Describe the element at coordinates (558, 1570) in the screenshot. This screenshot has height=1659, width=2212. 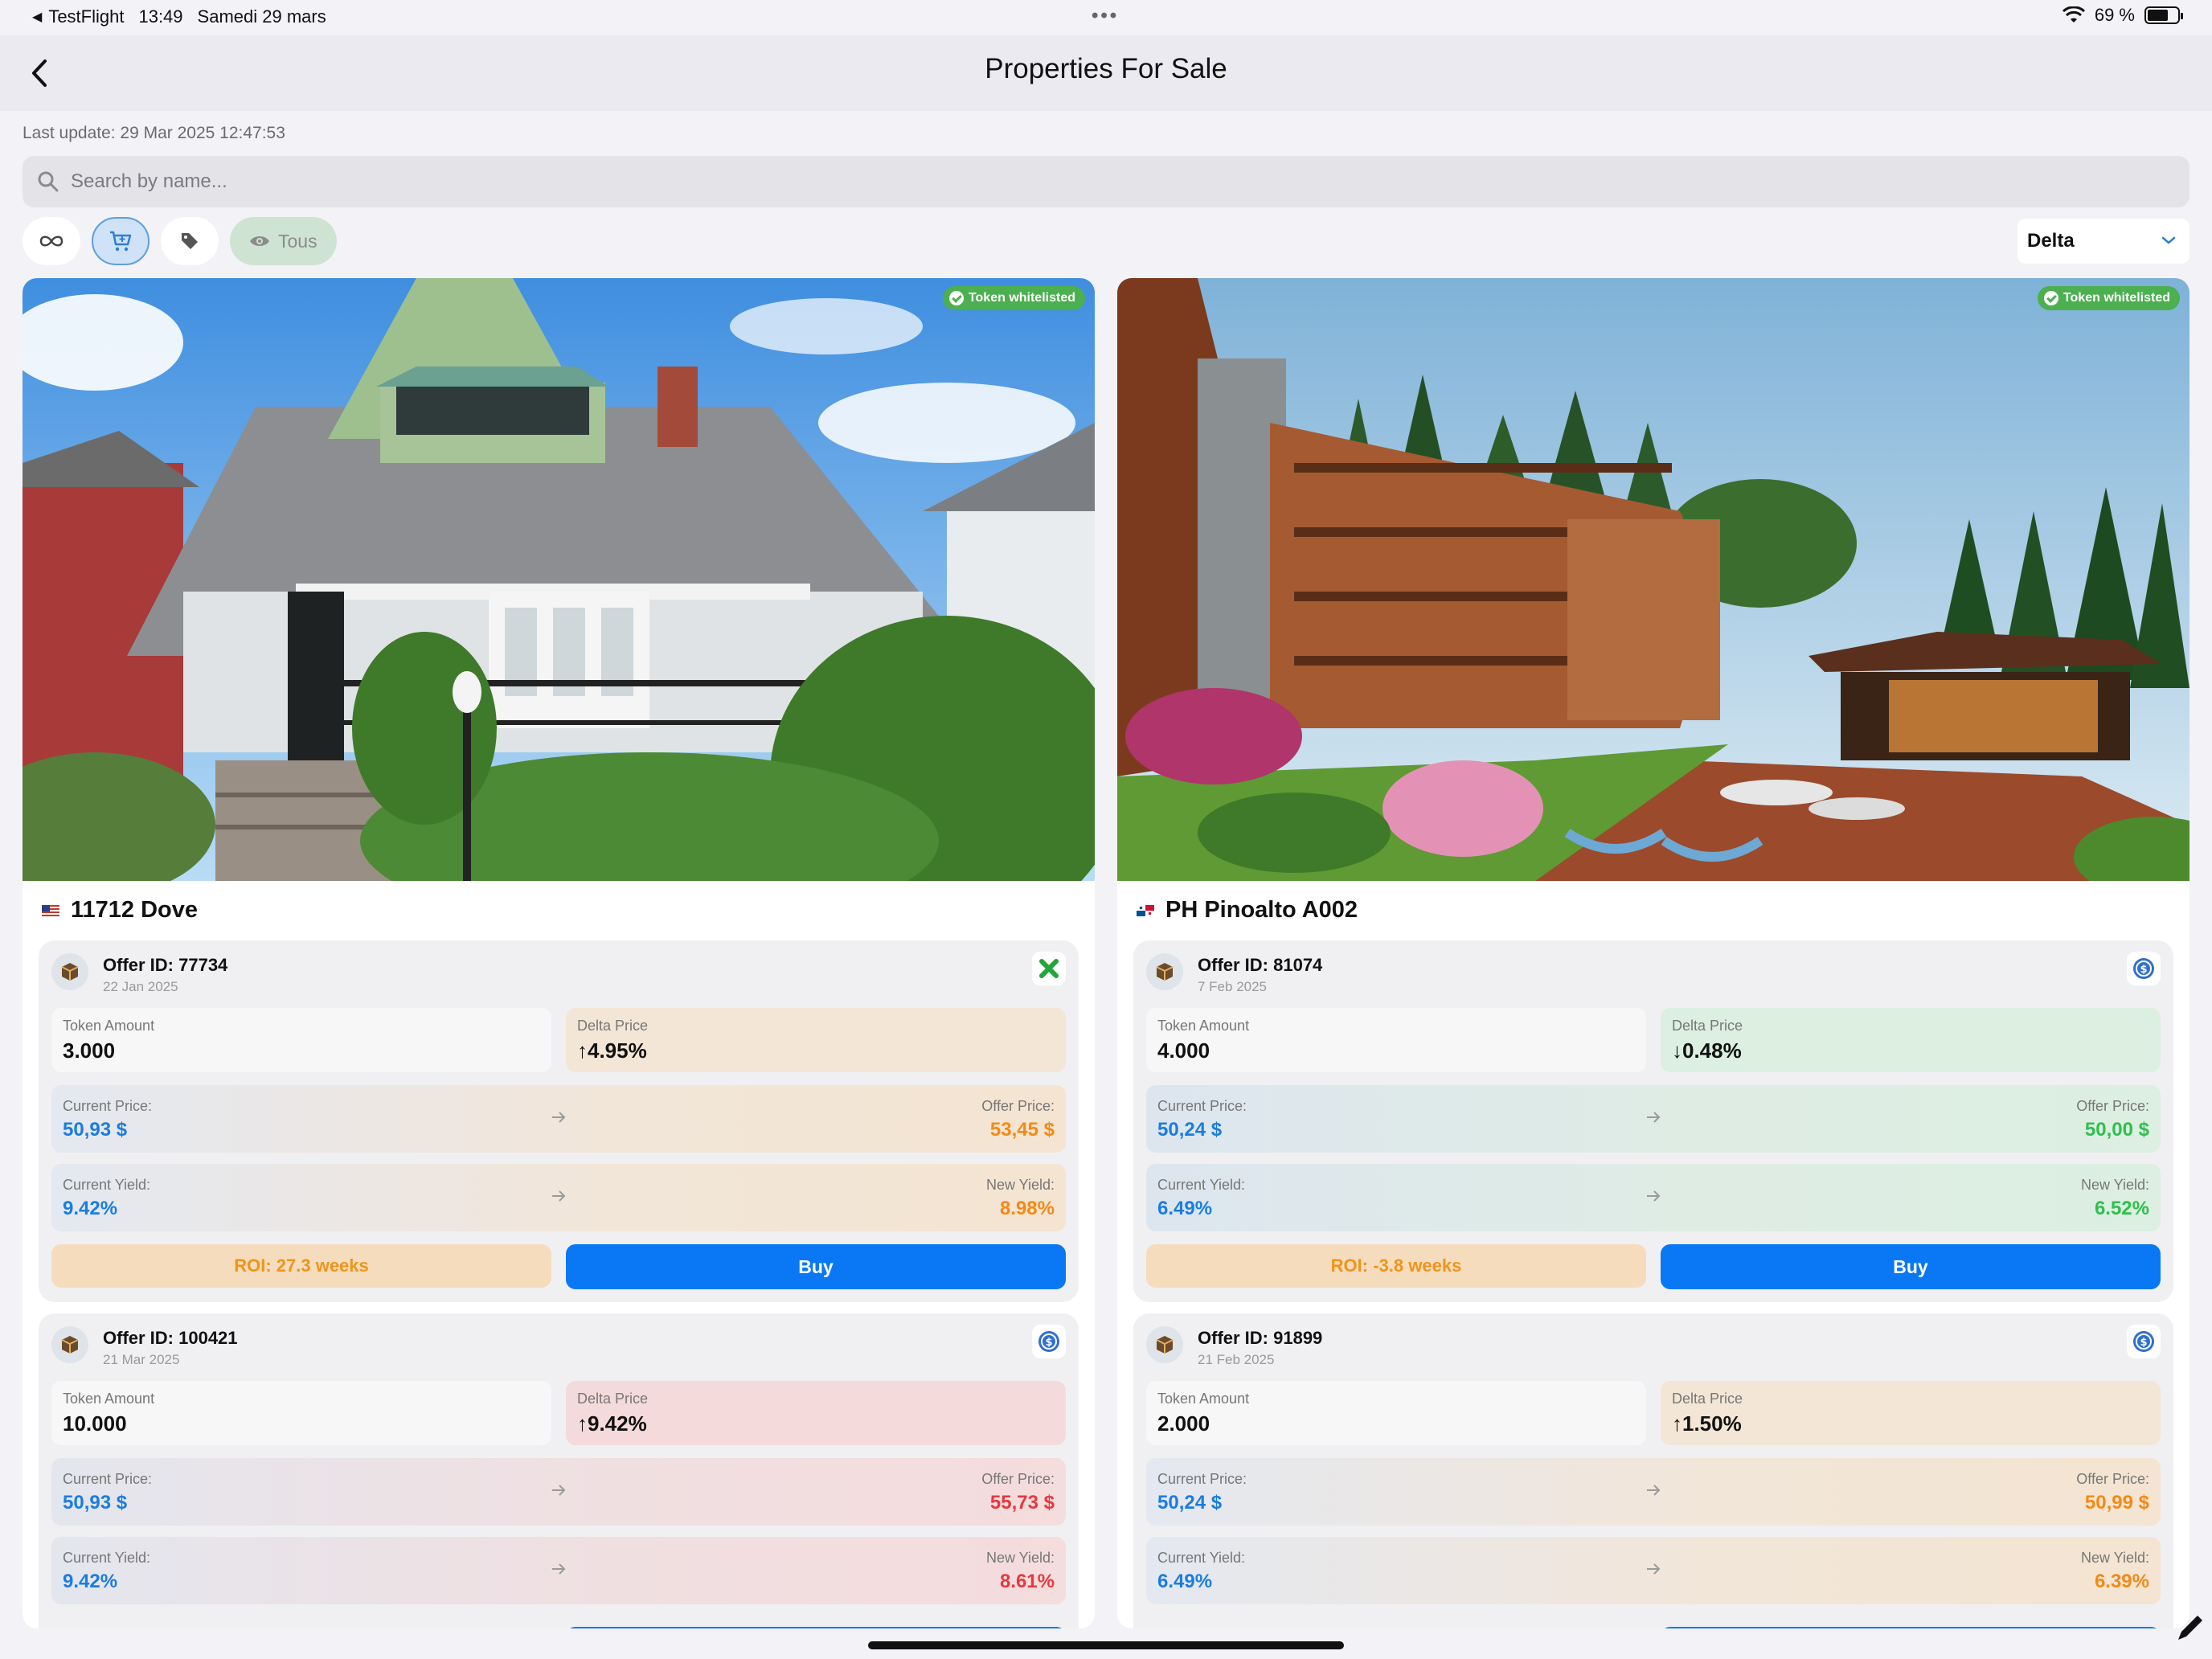
I see `yield-comparison: Current Yield: 9.42% New Yield: 8.61%` at that location.